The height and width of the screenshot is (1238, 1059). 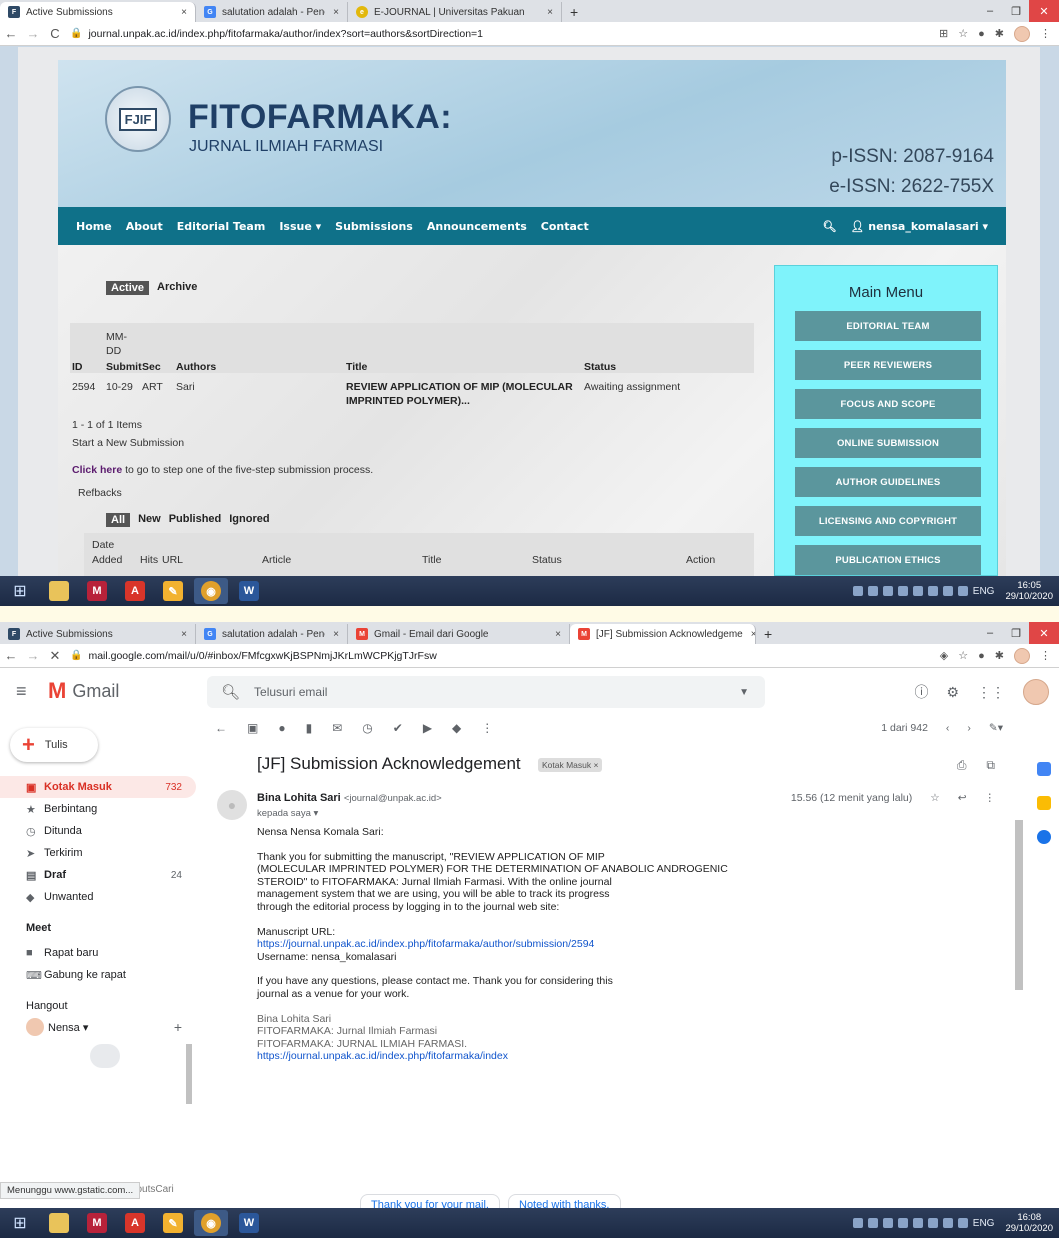 I want to click on nav-inbox: ▣ Kotak Masuk 732, so click(x=98, y=787).